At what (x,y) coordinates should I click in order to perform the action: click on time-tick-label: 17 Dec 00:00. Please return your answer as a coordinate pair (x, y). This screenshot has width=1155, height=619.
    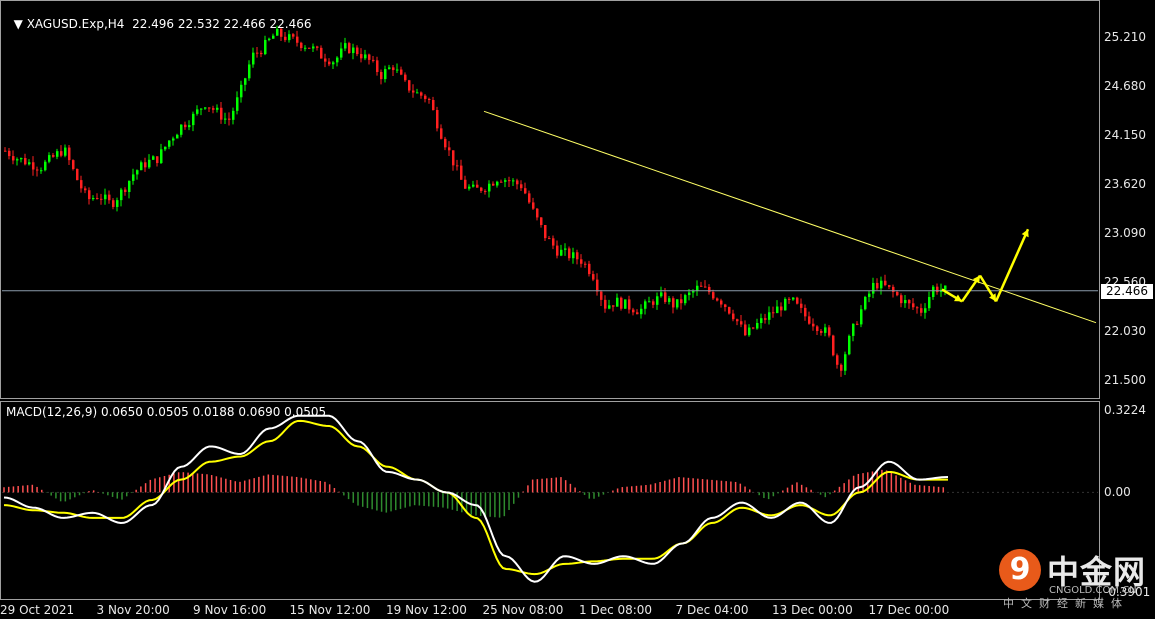
    Looking at the image, I should click on (909, 610).